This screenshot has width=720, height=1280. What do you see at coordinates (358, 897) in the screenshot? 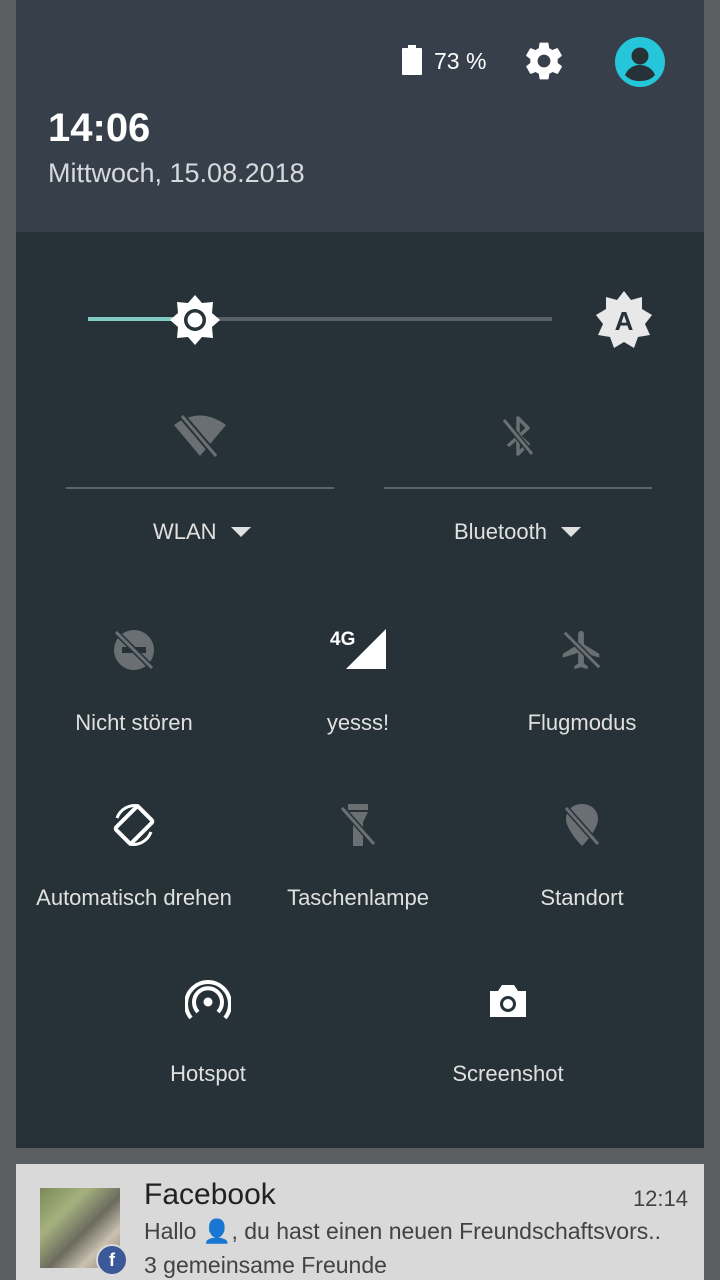
I see `tile-label: Taschenlampe` at bounding box center [358, 897].